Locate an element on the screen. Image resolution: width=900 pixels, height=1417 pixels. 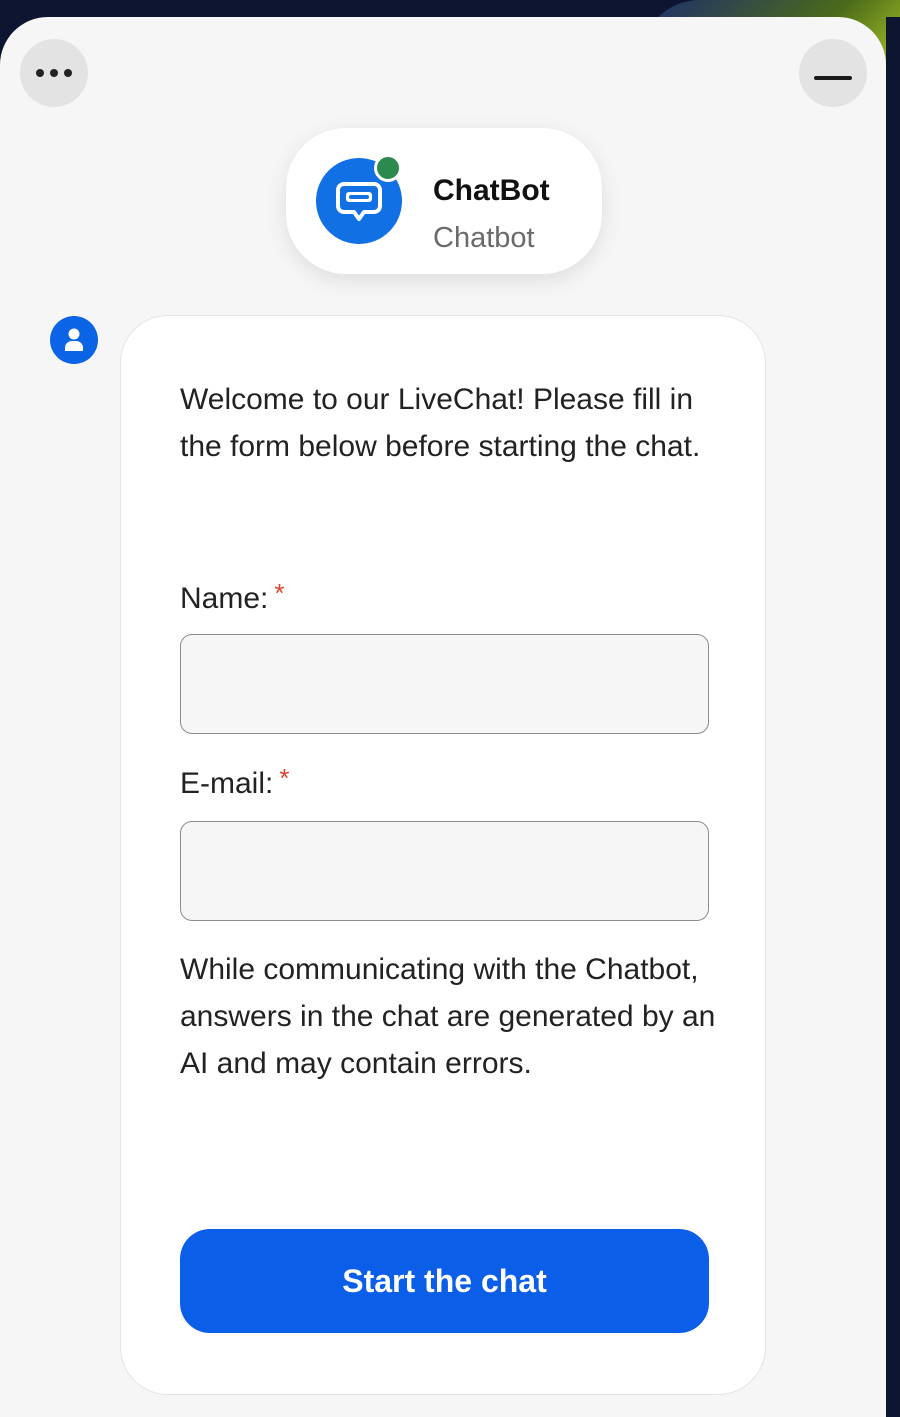
email-input is located at coordinates (444, 871).